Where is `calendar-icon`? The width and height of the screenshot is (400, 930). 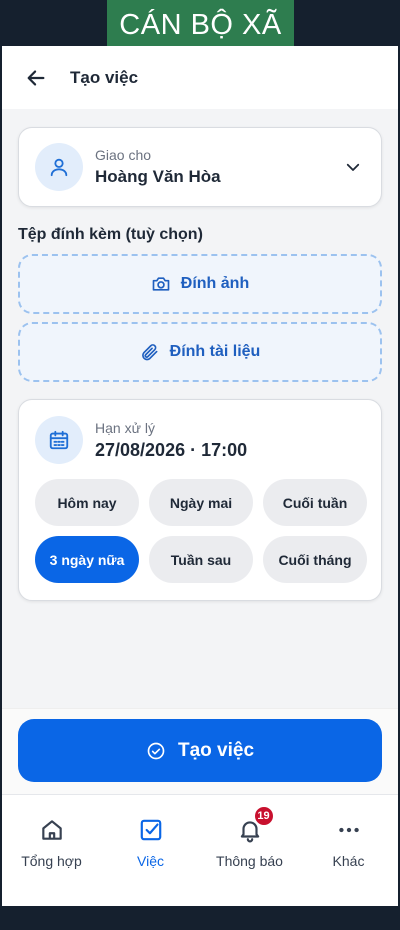 calendar-icon is located at coordinates (59, 440).